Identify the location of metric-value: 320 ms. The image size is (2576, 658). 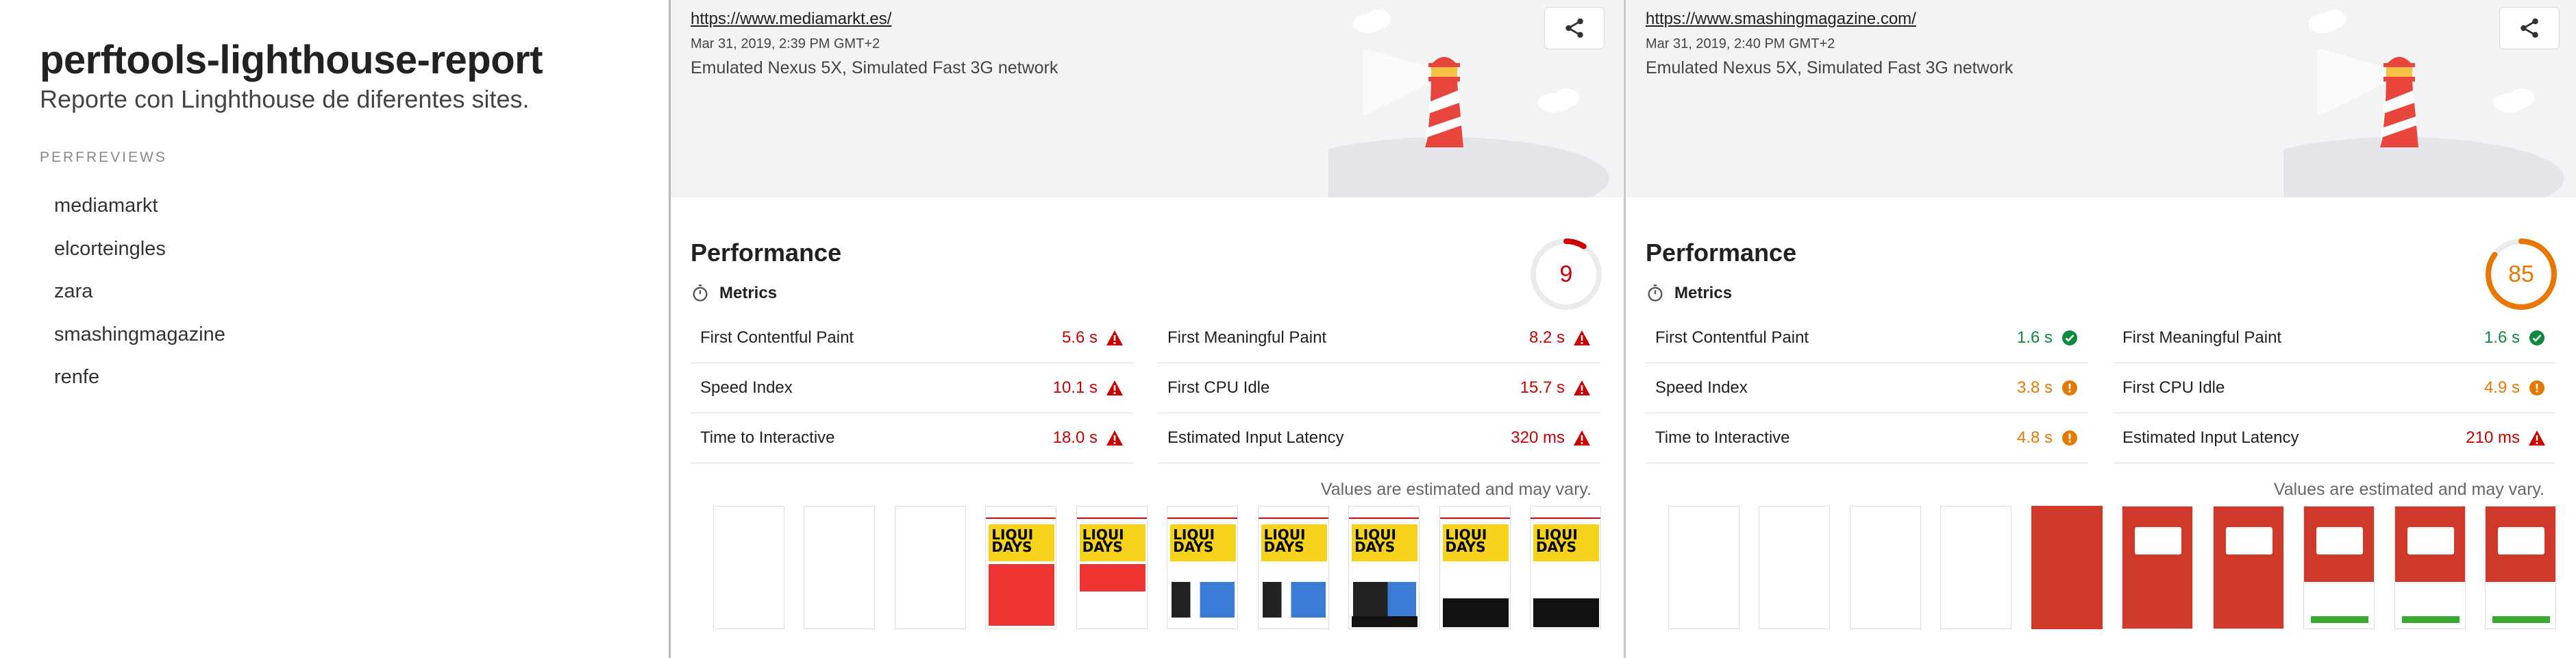
(1538, 437).